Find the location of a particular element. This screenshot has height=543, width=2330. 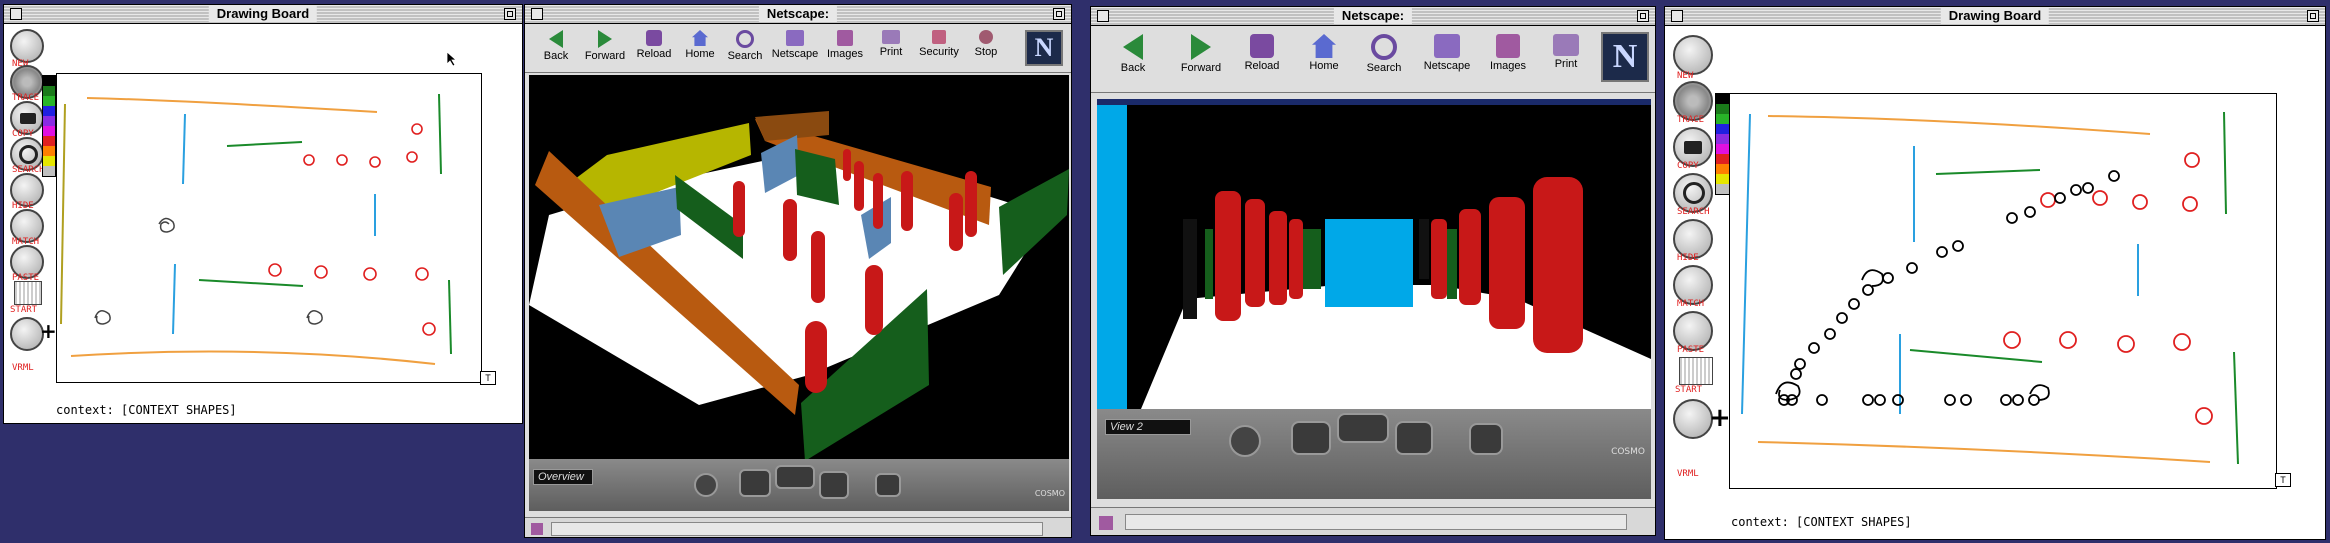

tool-label-hide: HIDE is located at coordinates (1688, 258).